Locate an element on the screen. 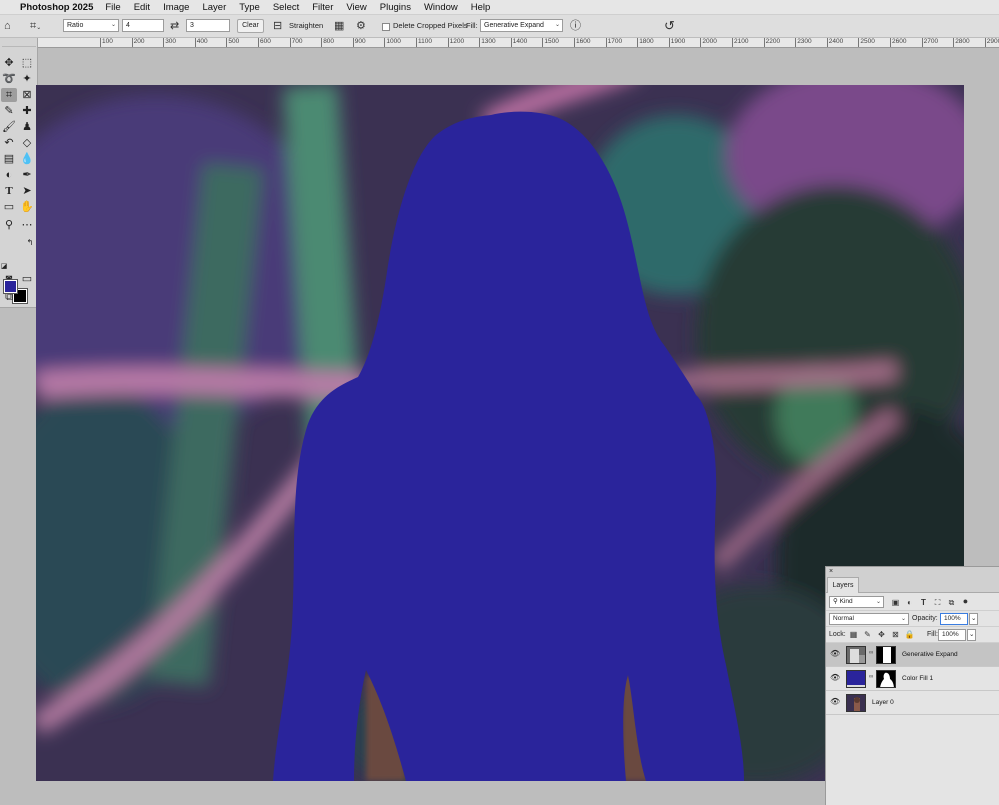  rectangle-tool-icon: ▭ is located at coordinates (9, 207).